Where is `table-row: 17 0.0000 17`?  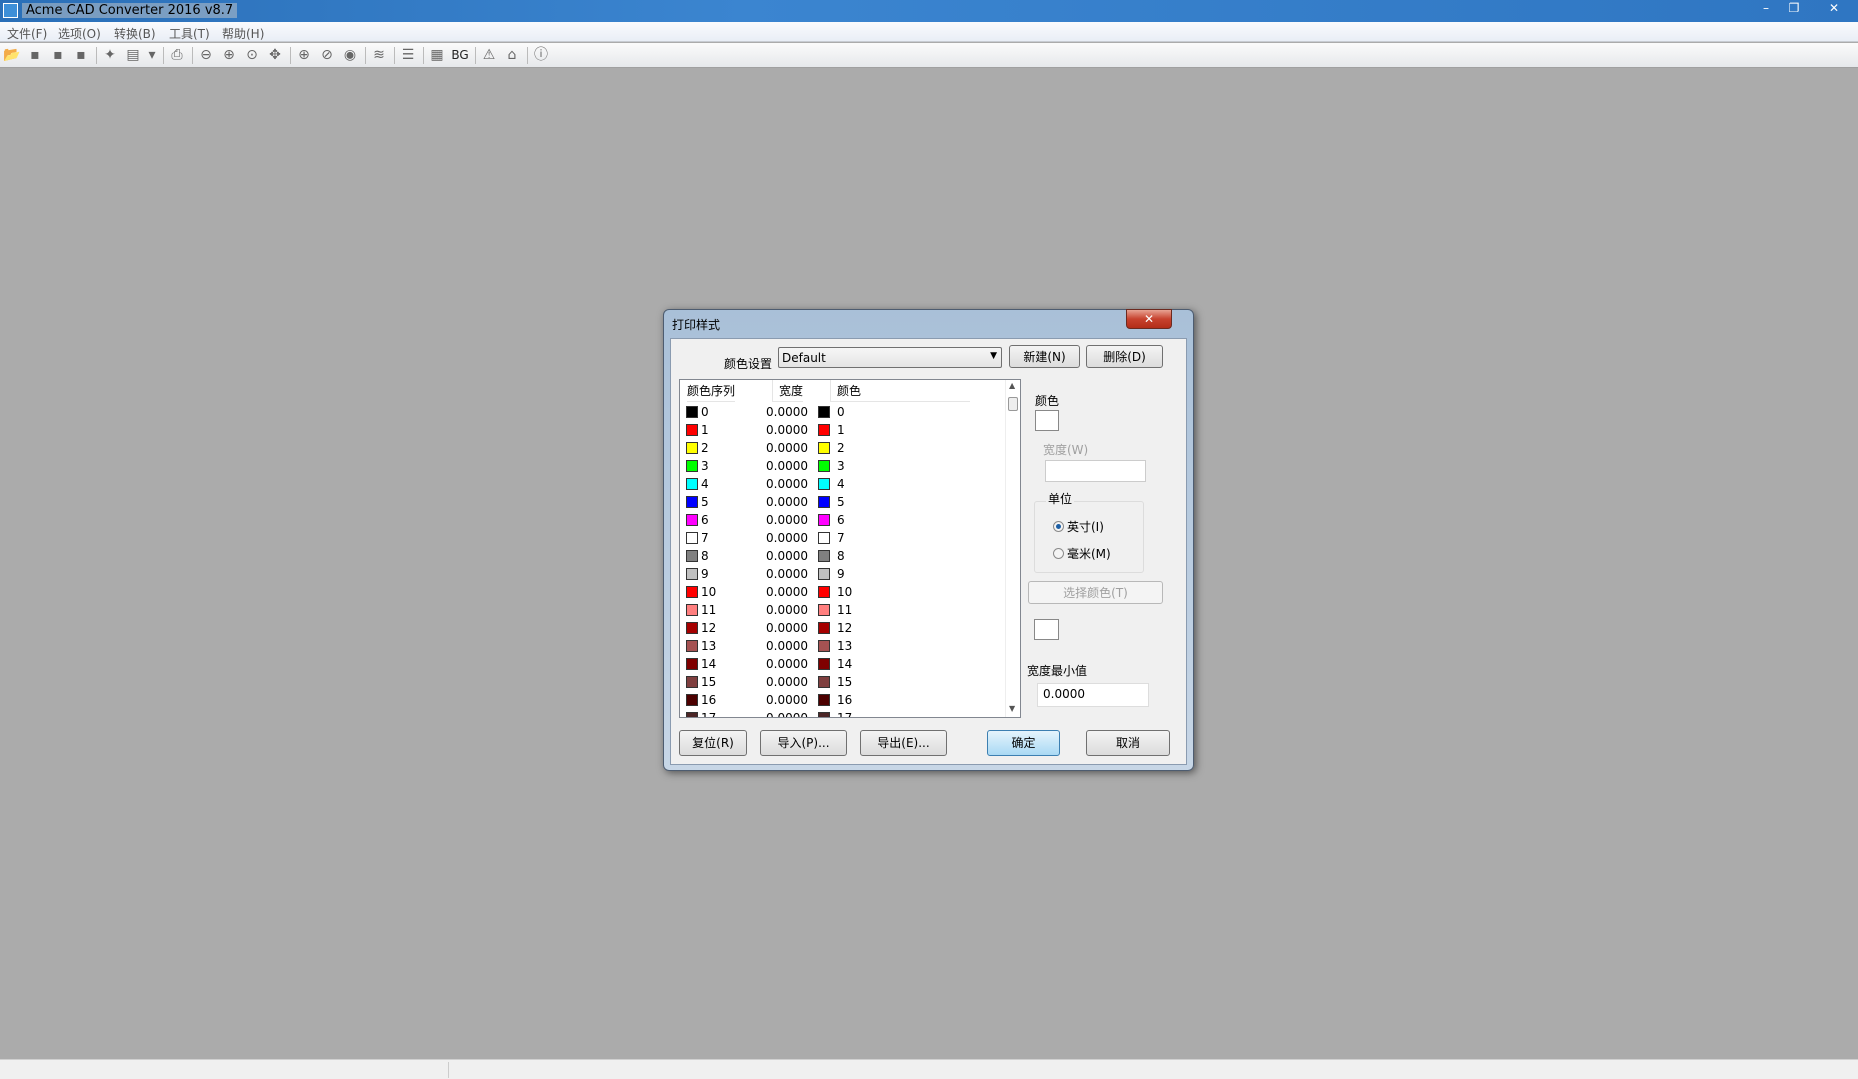
table-row: 17 0.0000 17 is located at coordinates (842, 713).